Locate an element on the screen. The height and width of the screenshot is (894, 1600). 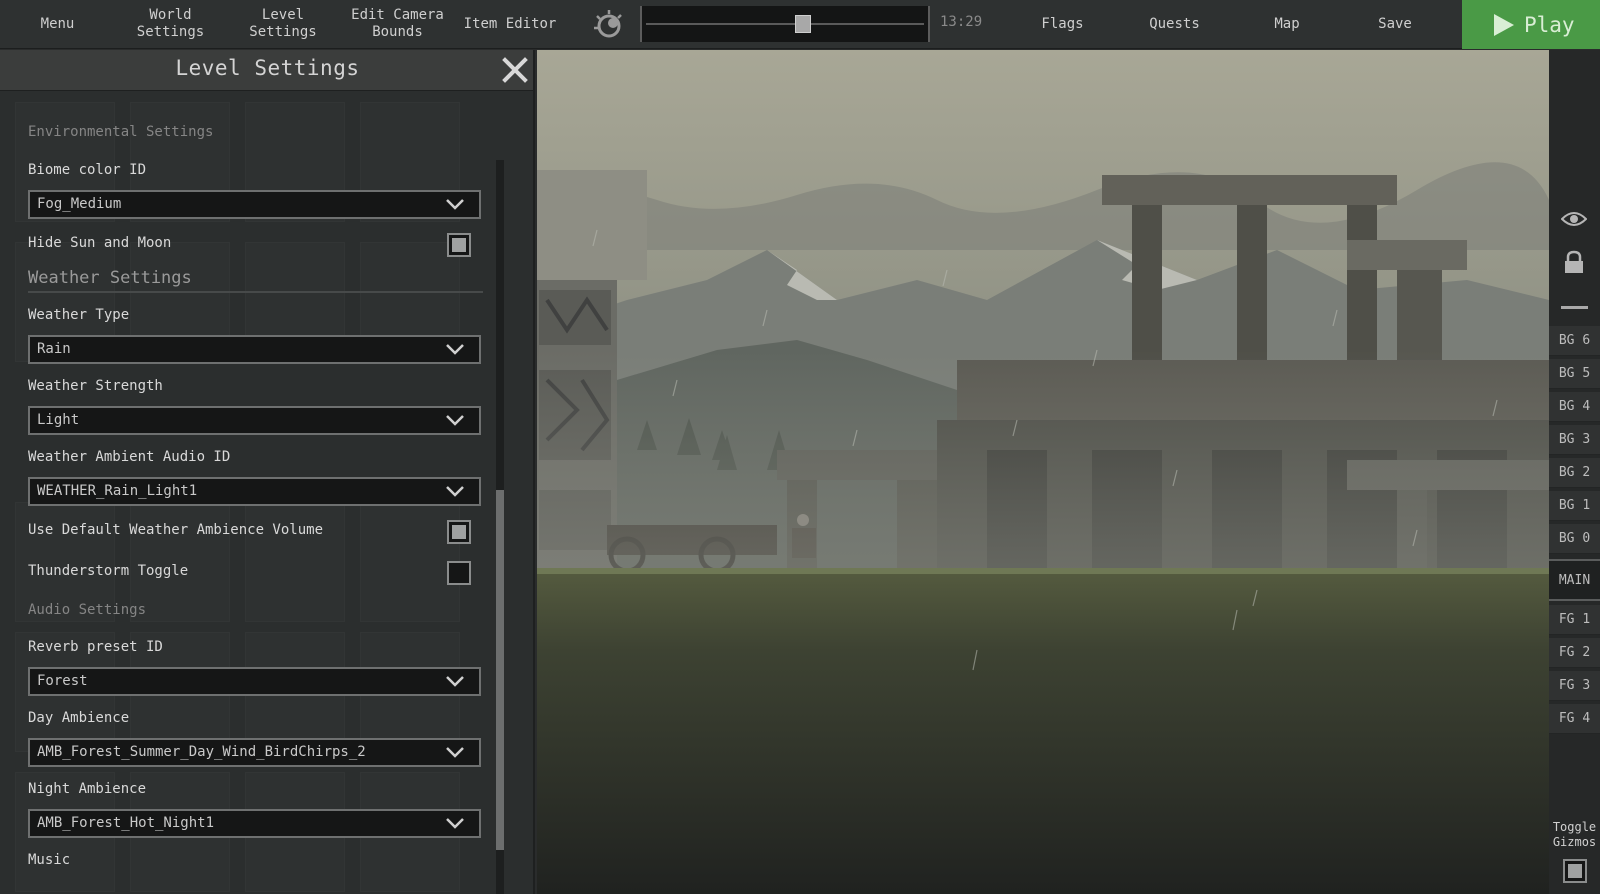
layer-bg-5-button: BG 5 is located at coordinates (1574, 374).